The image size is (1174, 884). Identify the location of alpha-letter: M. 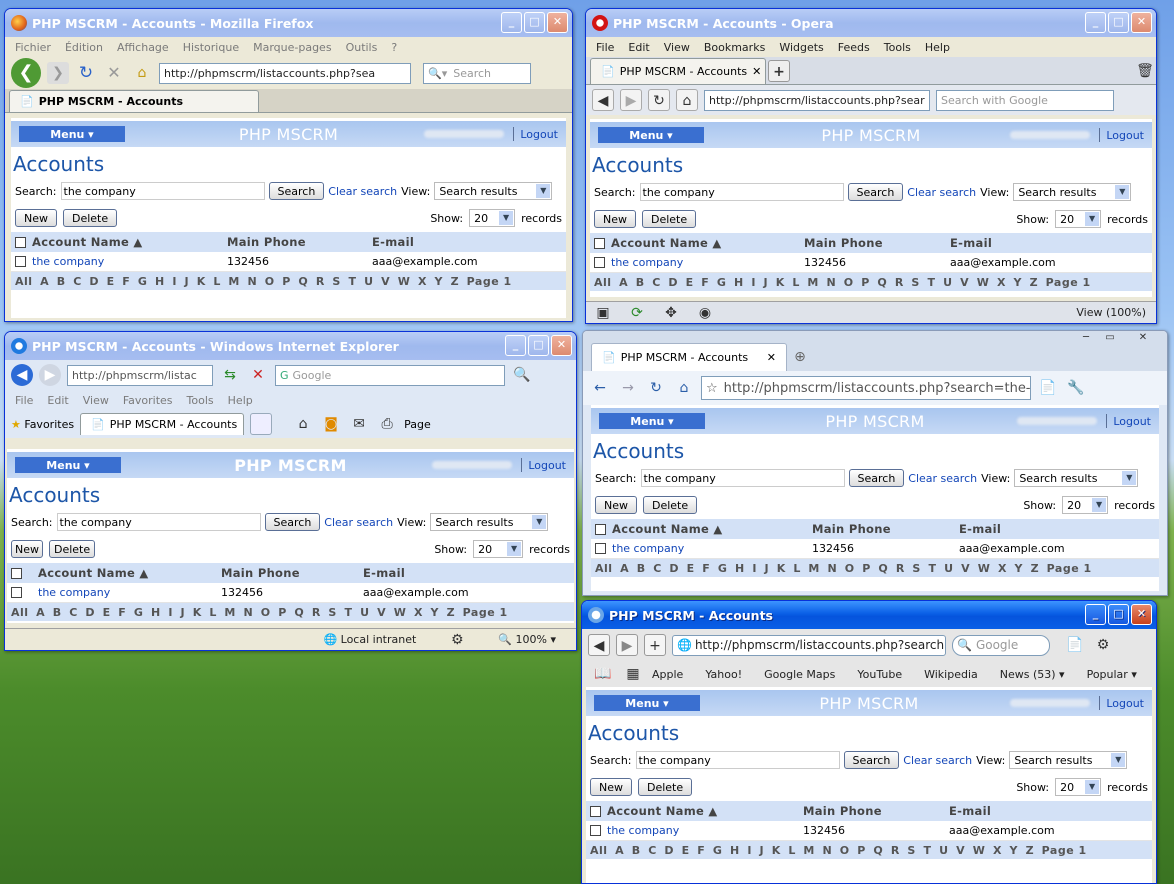
(229, 612).